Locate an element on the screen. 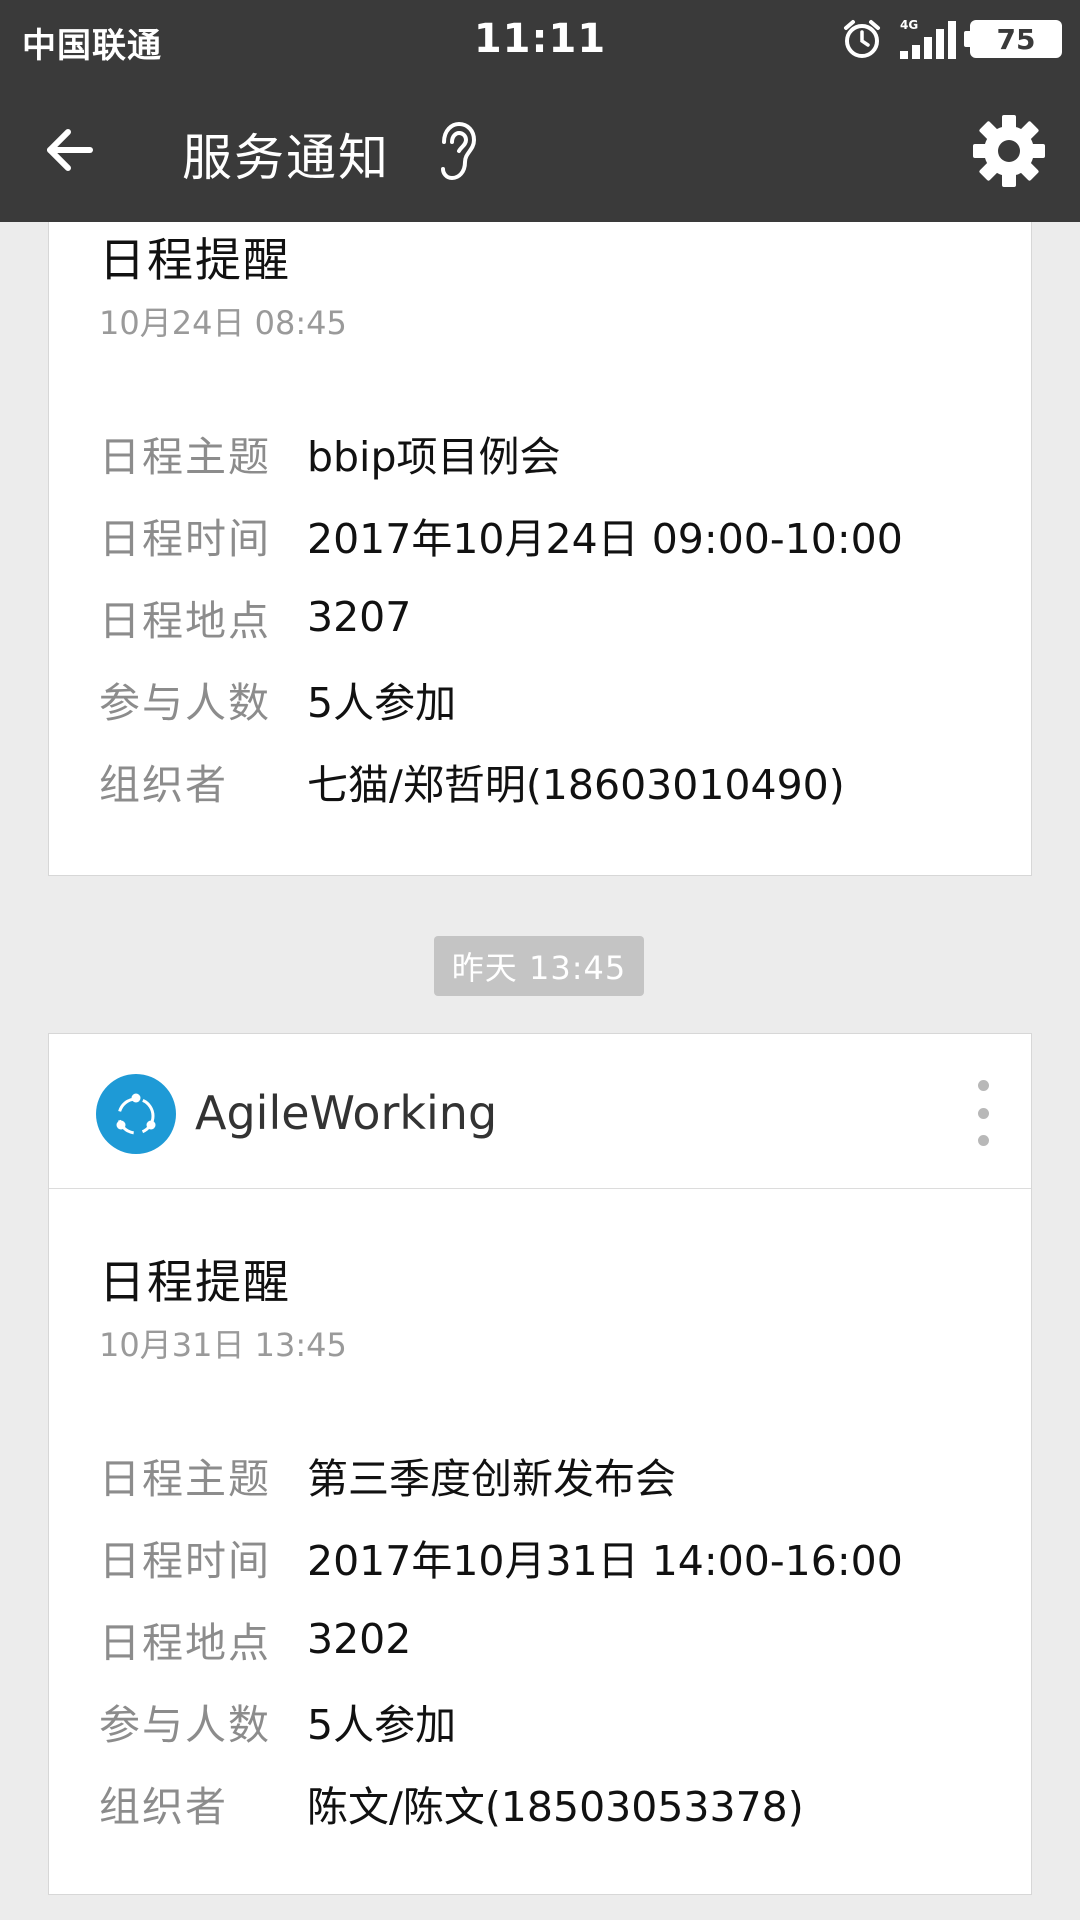  detail-row-subject: 日程主题 第三季度创新发布会 is located at coordinates (550, 1475).